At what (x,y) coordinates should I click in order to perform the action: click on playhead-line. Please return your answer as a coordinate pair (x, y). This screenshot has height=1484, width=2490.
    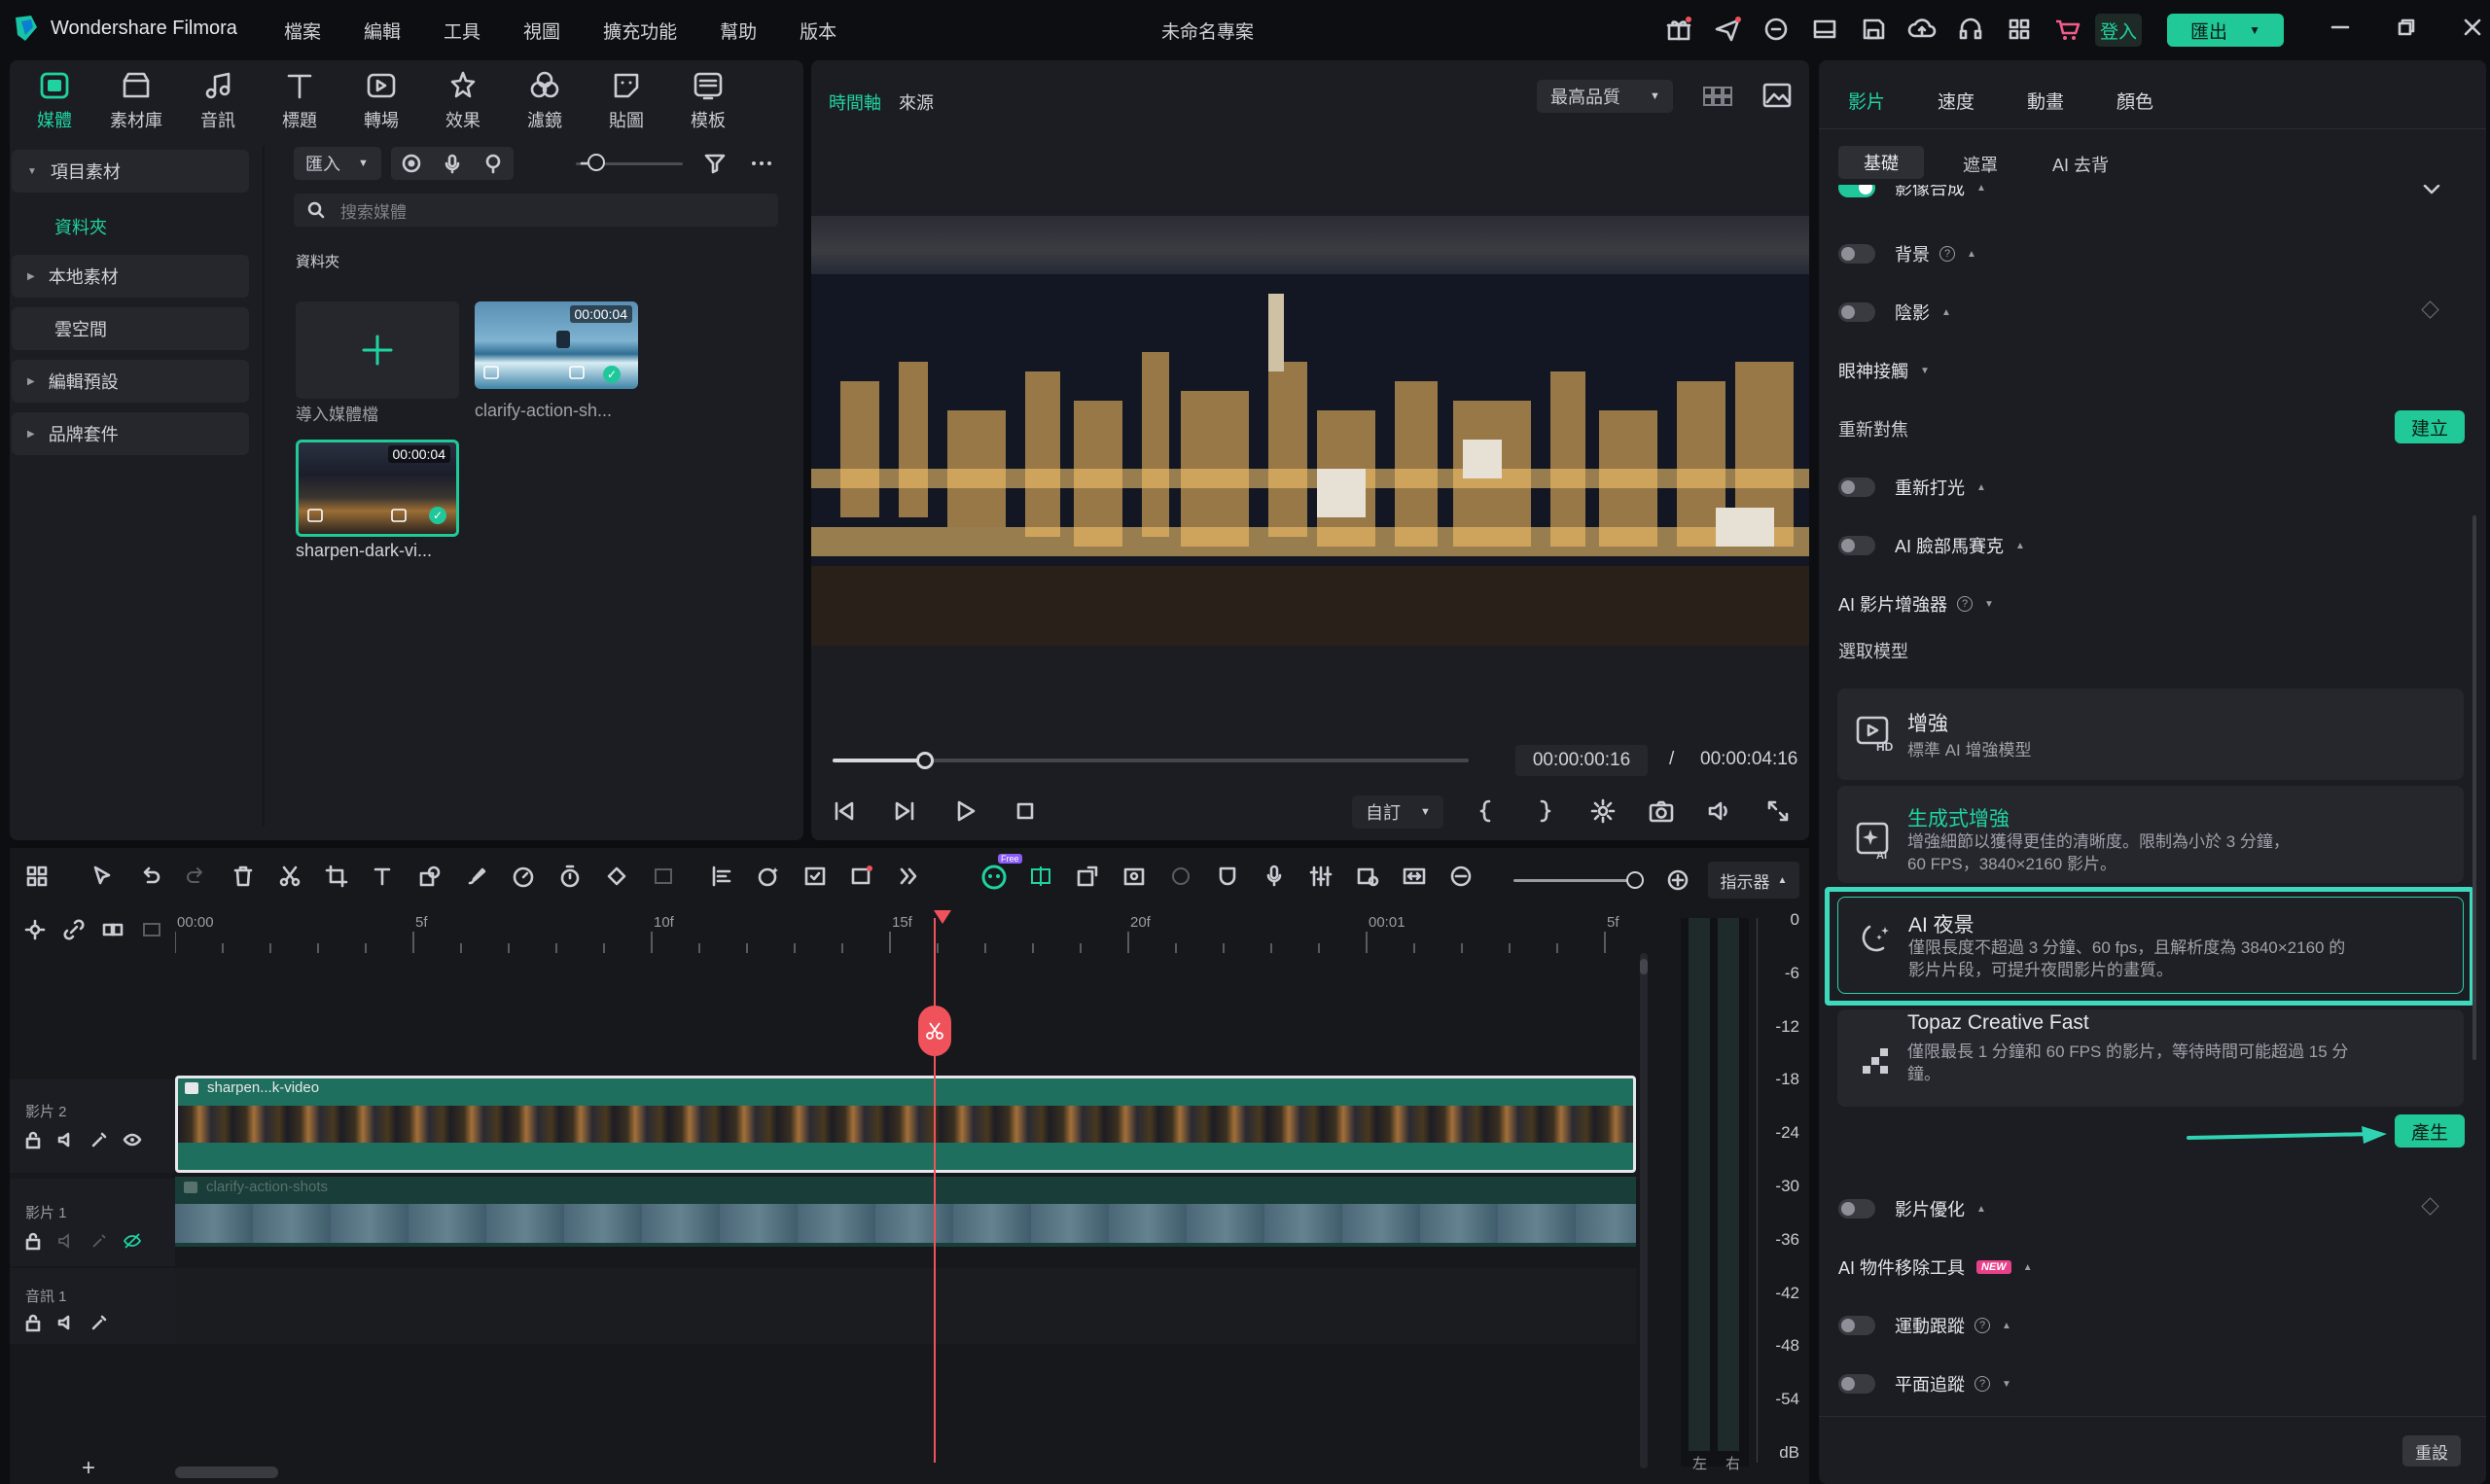
    Looking at the image, I should click on (935, 1191).